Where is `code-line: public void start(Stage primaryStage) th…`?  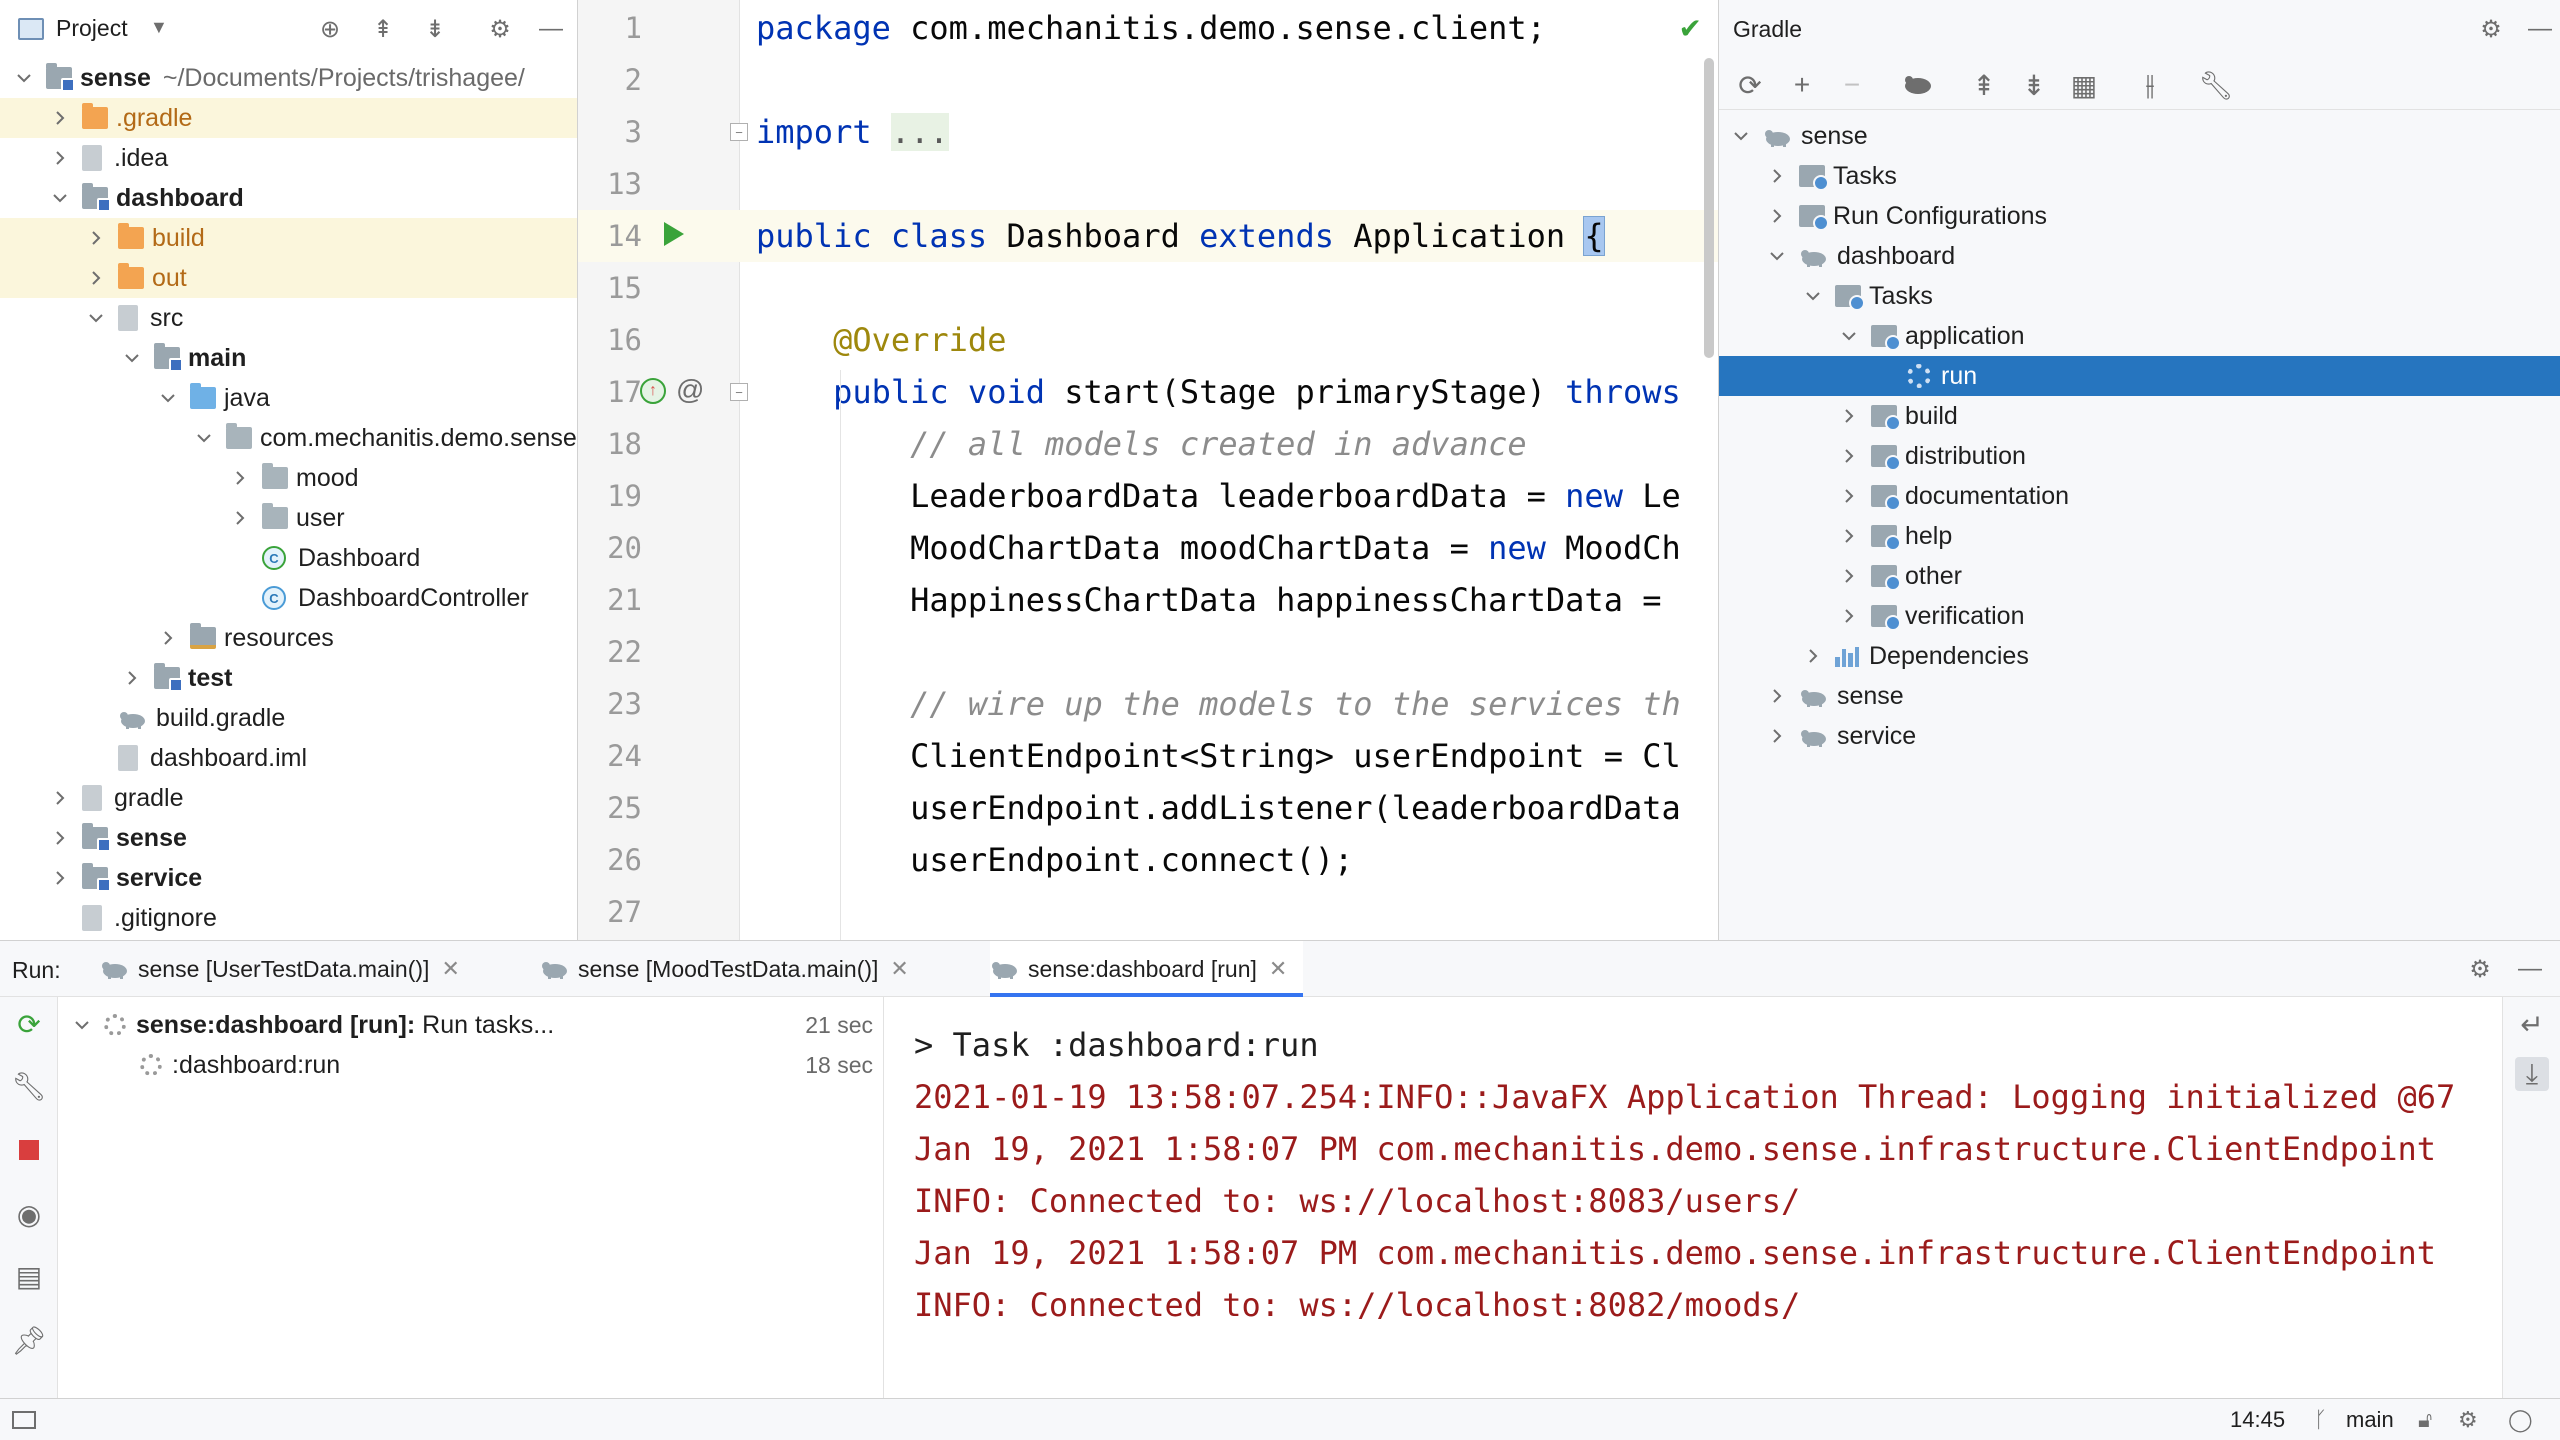 code-line: public void start(Stage primaryStage) th… is located at coordinates (1218, 392).